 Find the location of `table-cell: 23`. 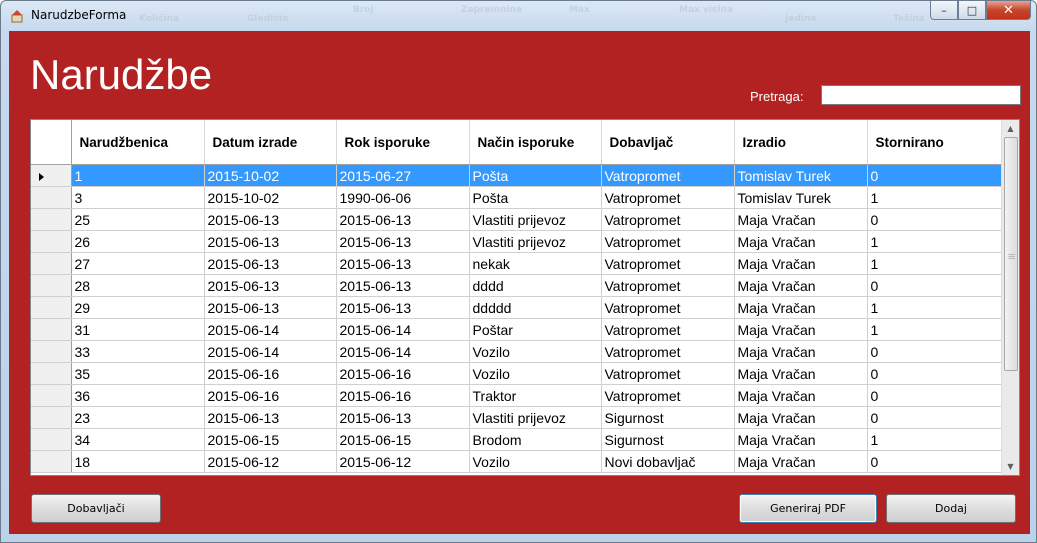

table-cell: 23 is located at coordinates (138, 417).